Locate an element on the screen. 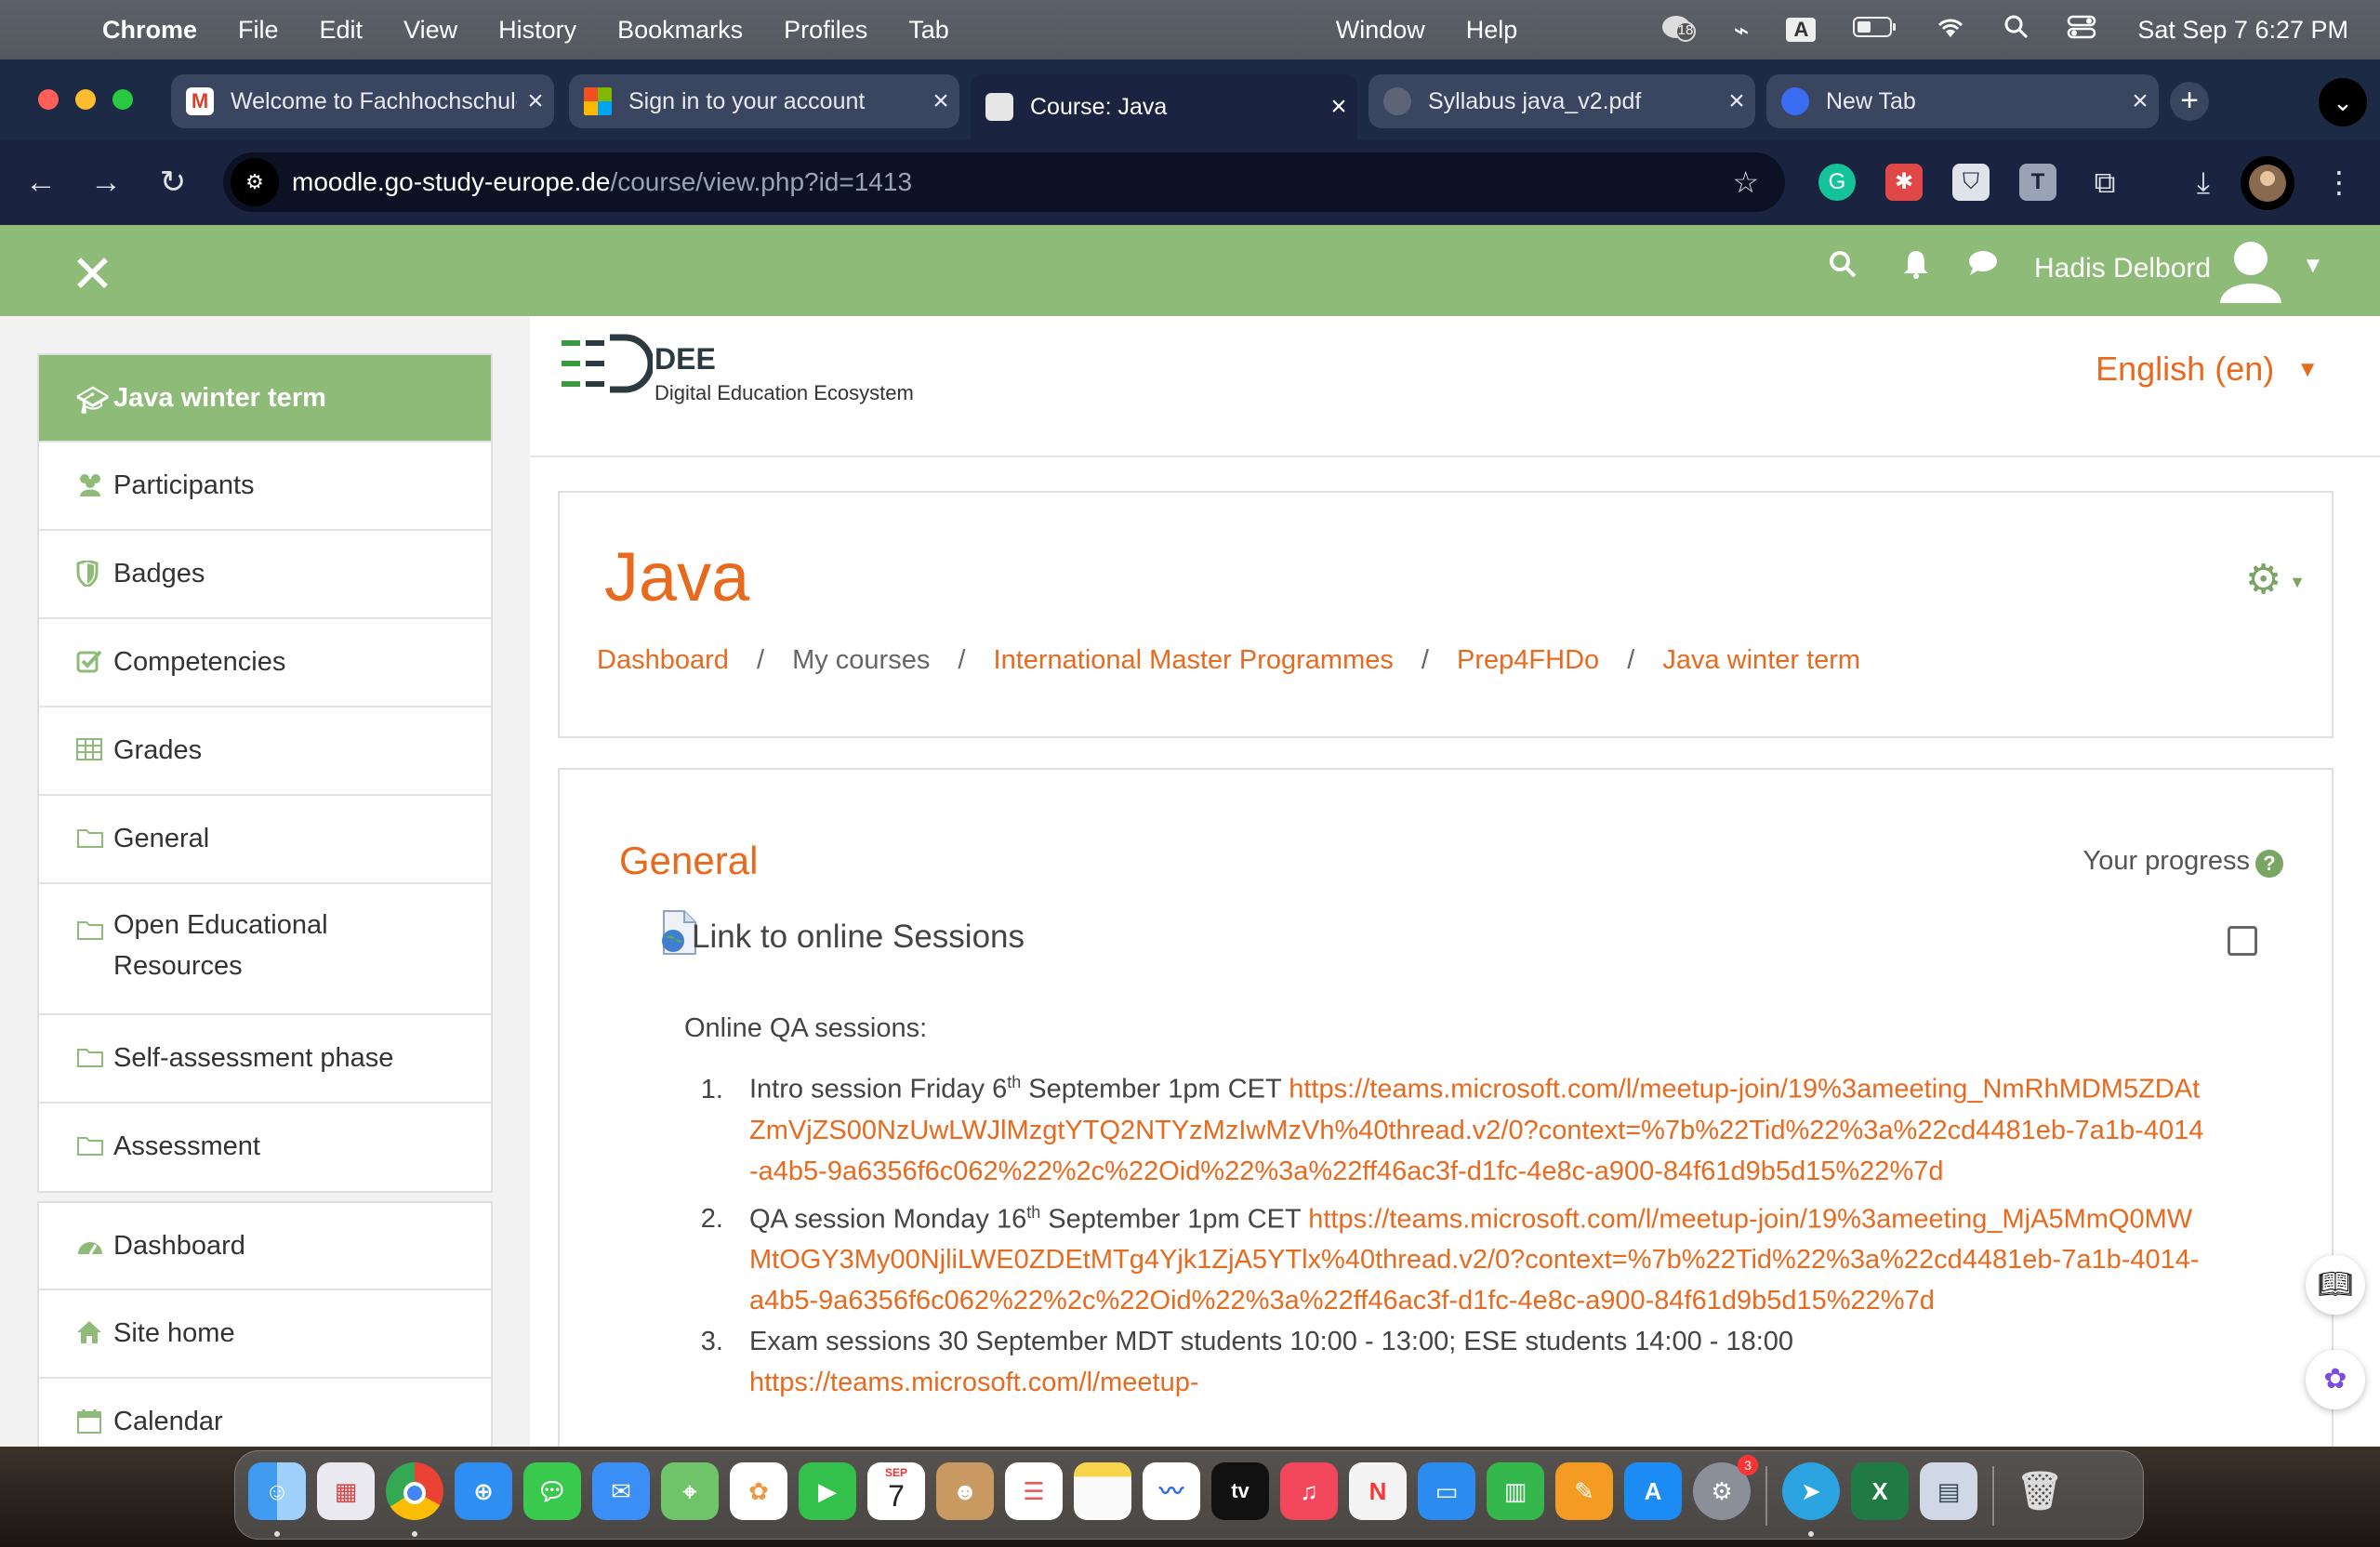 The image size is (2380, 1547). battery-icon is located at coordinates (1875, 30).